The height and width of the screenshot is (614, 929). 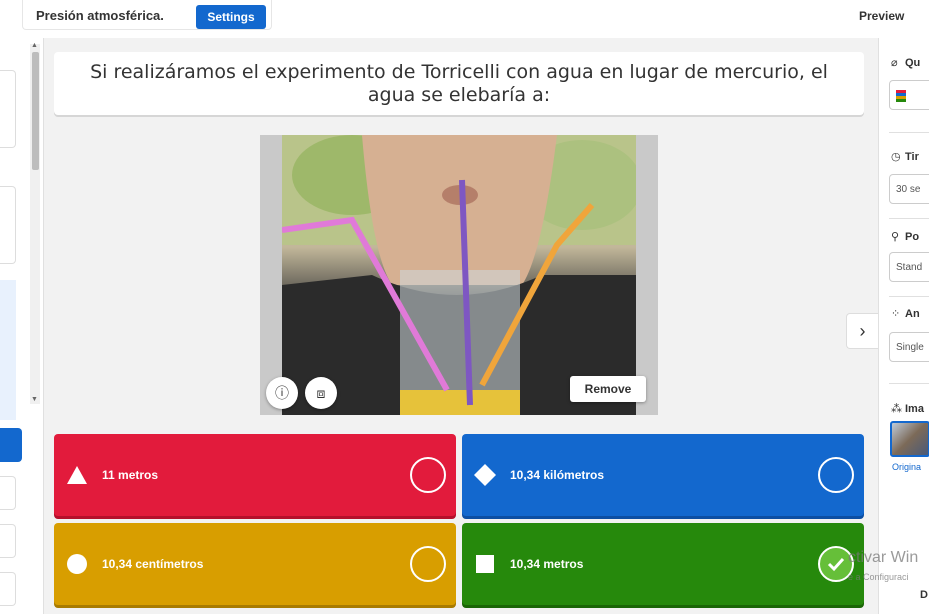 What do you see at coordinates (924, 595) in the screenshot?
I see `activation-watermark-extra: D` at bounding box center [924, 595].